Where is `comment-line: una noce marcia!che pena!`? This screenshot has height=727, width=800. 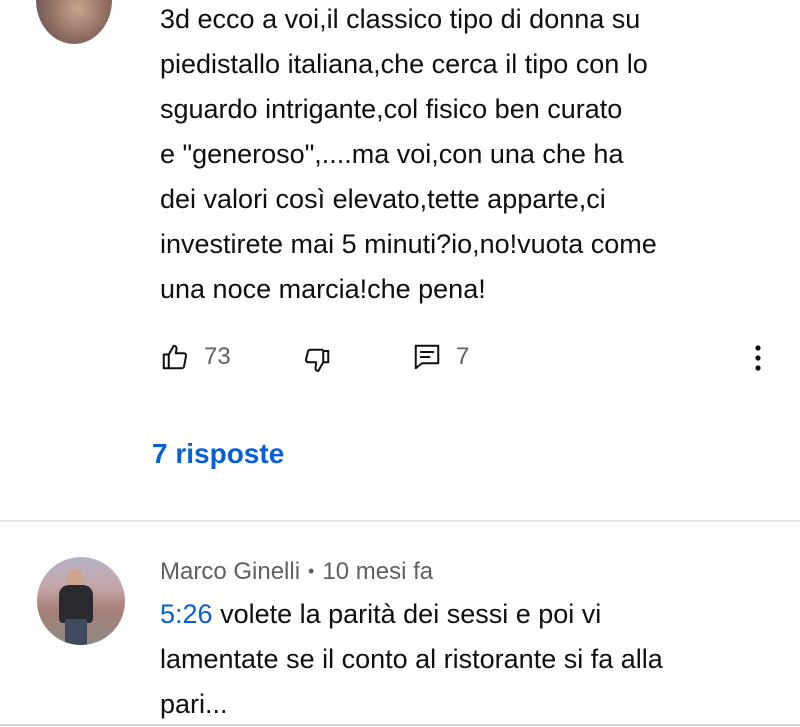
comment-line: una noce marcia!che pena! is located at coordinates (323, 289).